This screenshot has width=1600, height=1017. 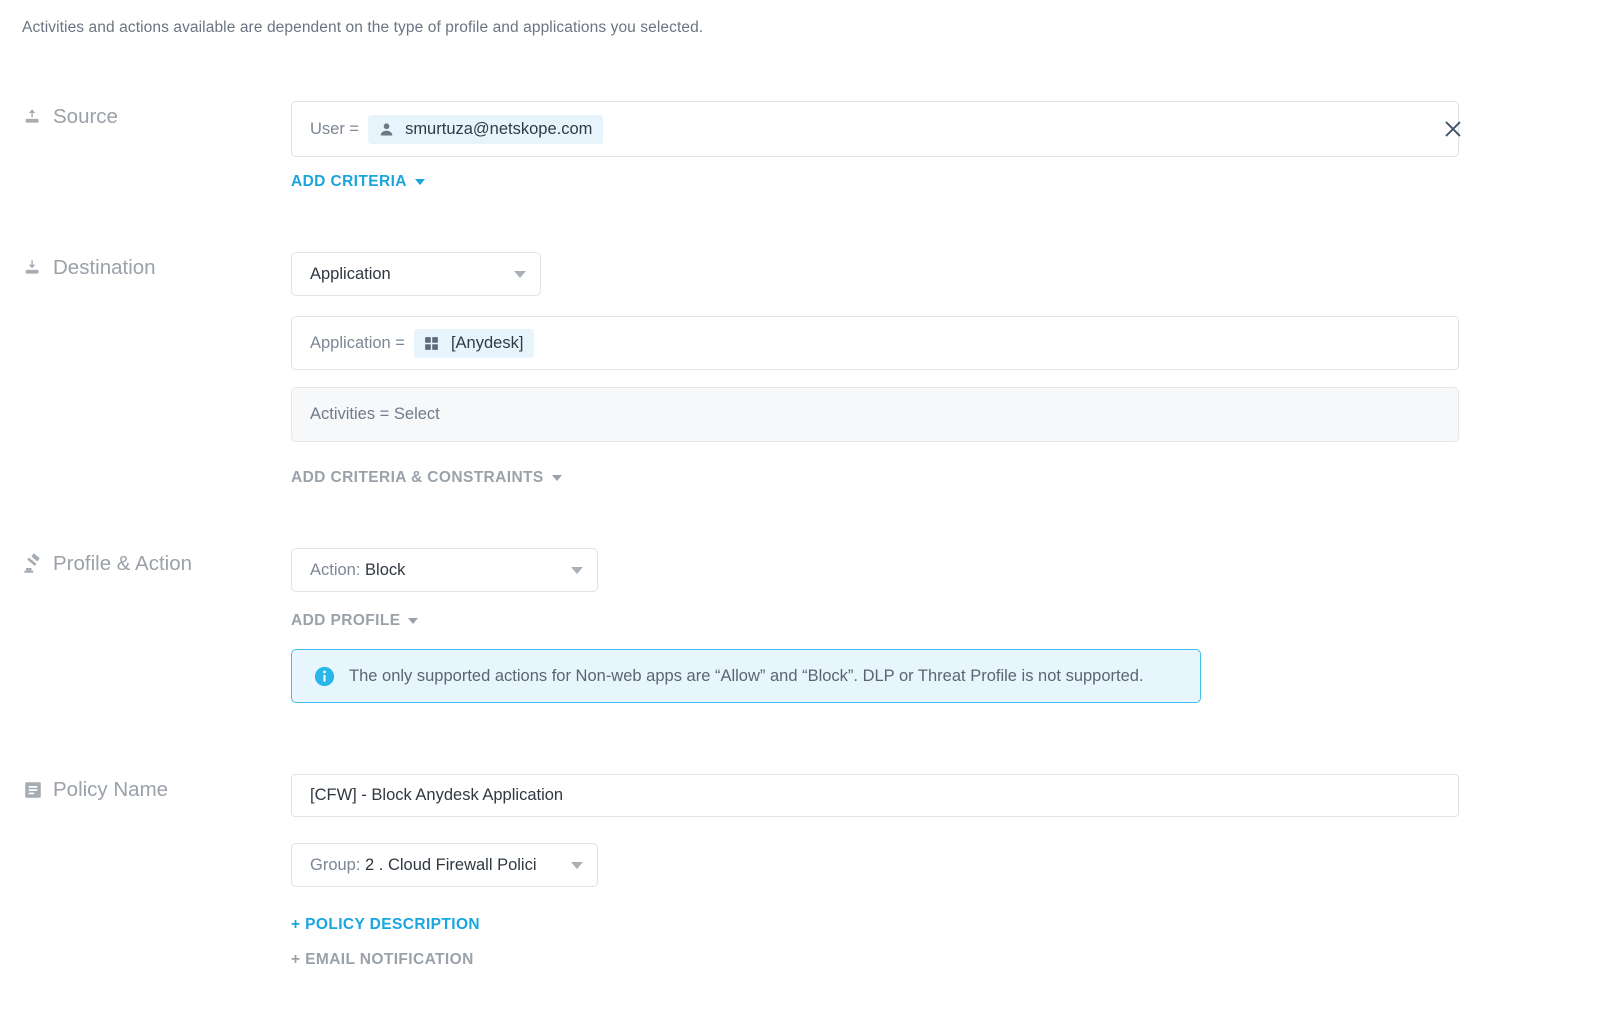 What do you see at coordinates (104, 267) in the screenshot?
I see `destination-section-label-text: Destination` at bounding box center [104, 267].